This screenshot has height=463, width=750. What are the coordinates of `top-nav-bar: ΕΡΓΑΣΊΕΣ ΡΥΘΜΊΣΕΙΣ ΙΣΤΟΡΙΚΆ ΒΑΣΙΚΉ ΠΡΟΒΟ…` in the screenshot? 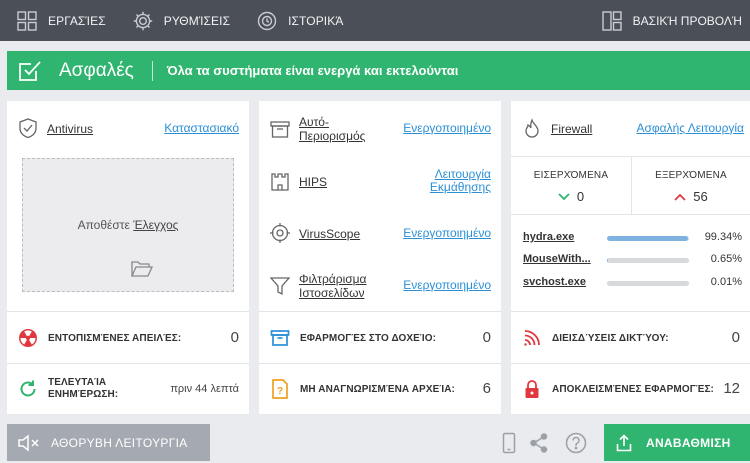 It's located at (375, 20).